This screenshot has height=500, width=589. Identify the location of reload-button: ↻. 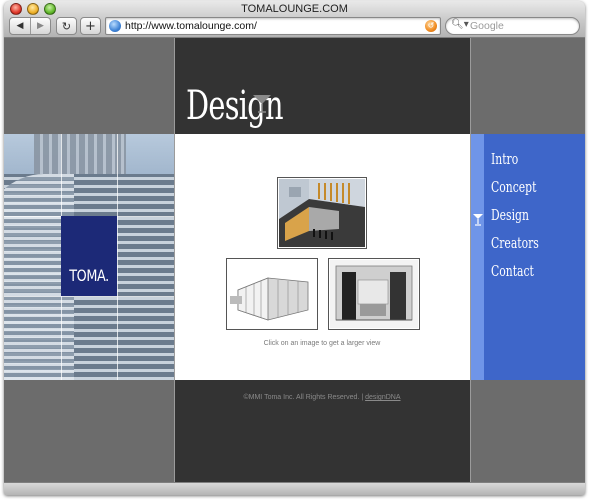
(66, 26).